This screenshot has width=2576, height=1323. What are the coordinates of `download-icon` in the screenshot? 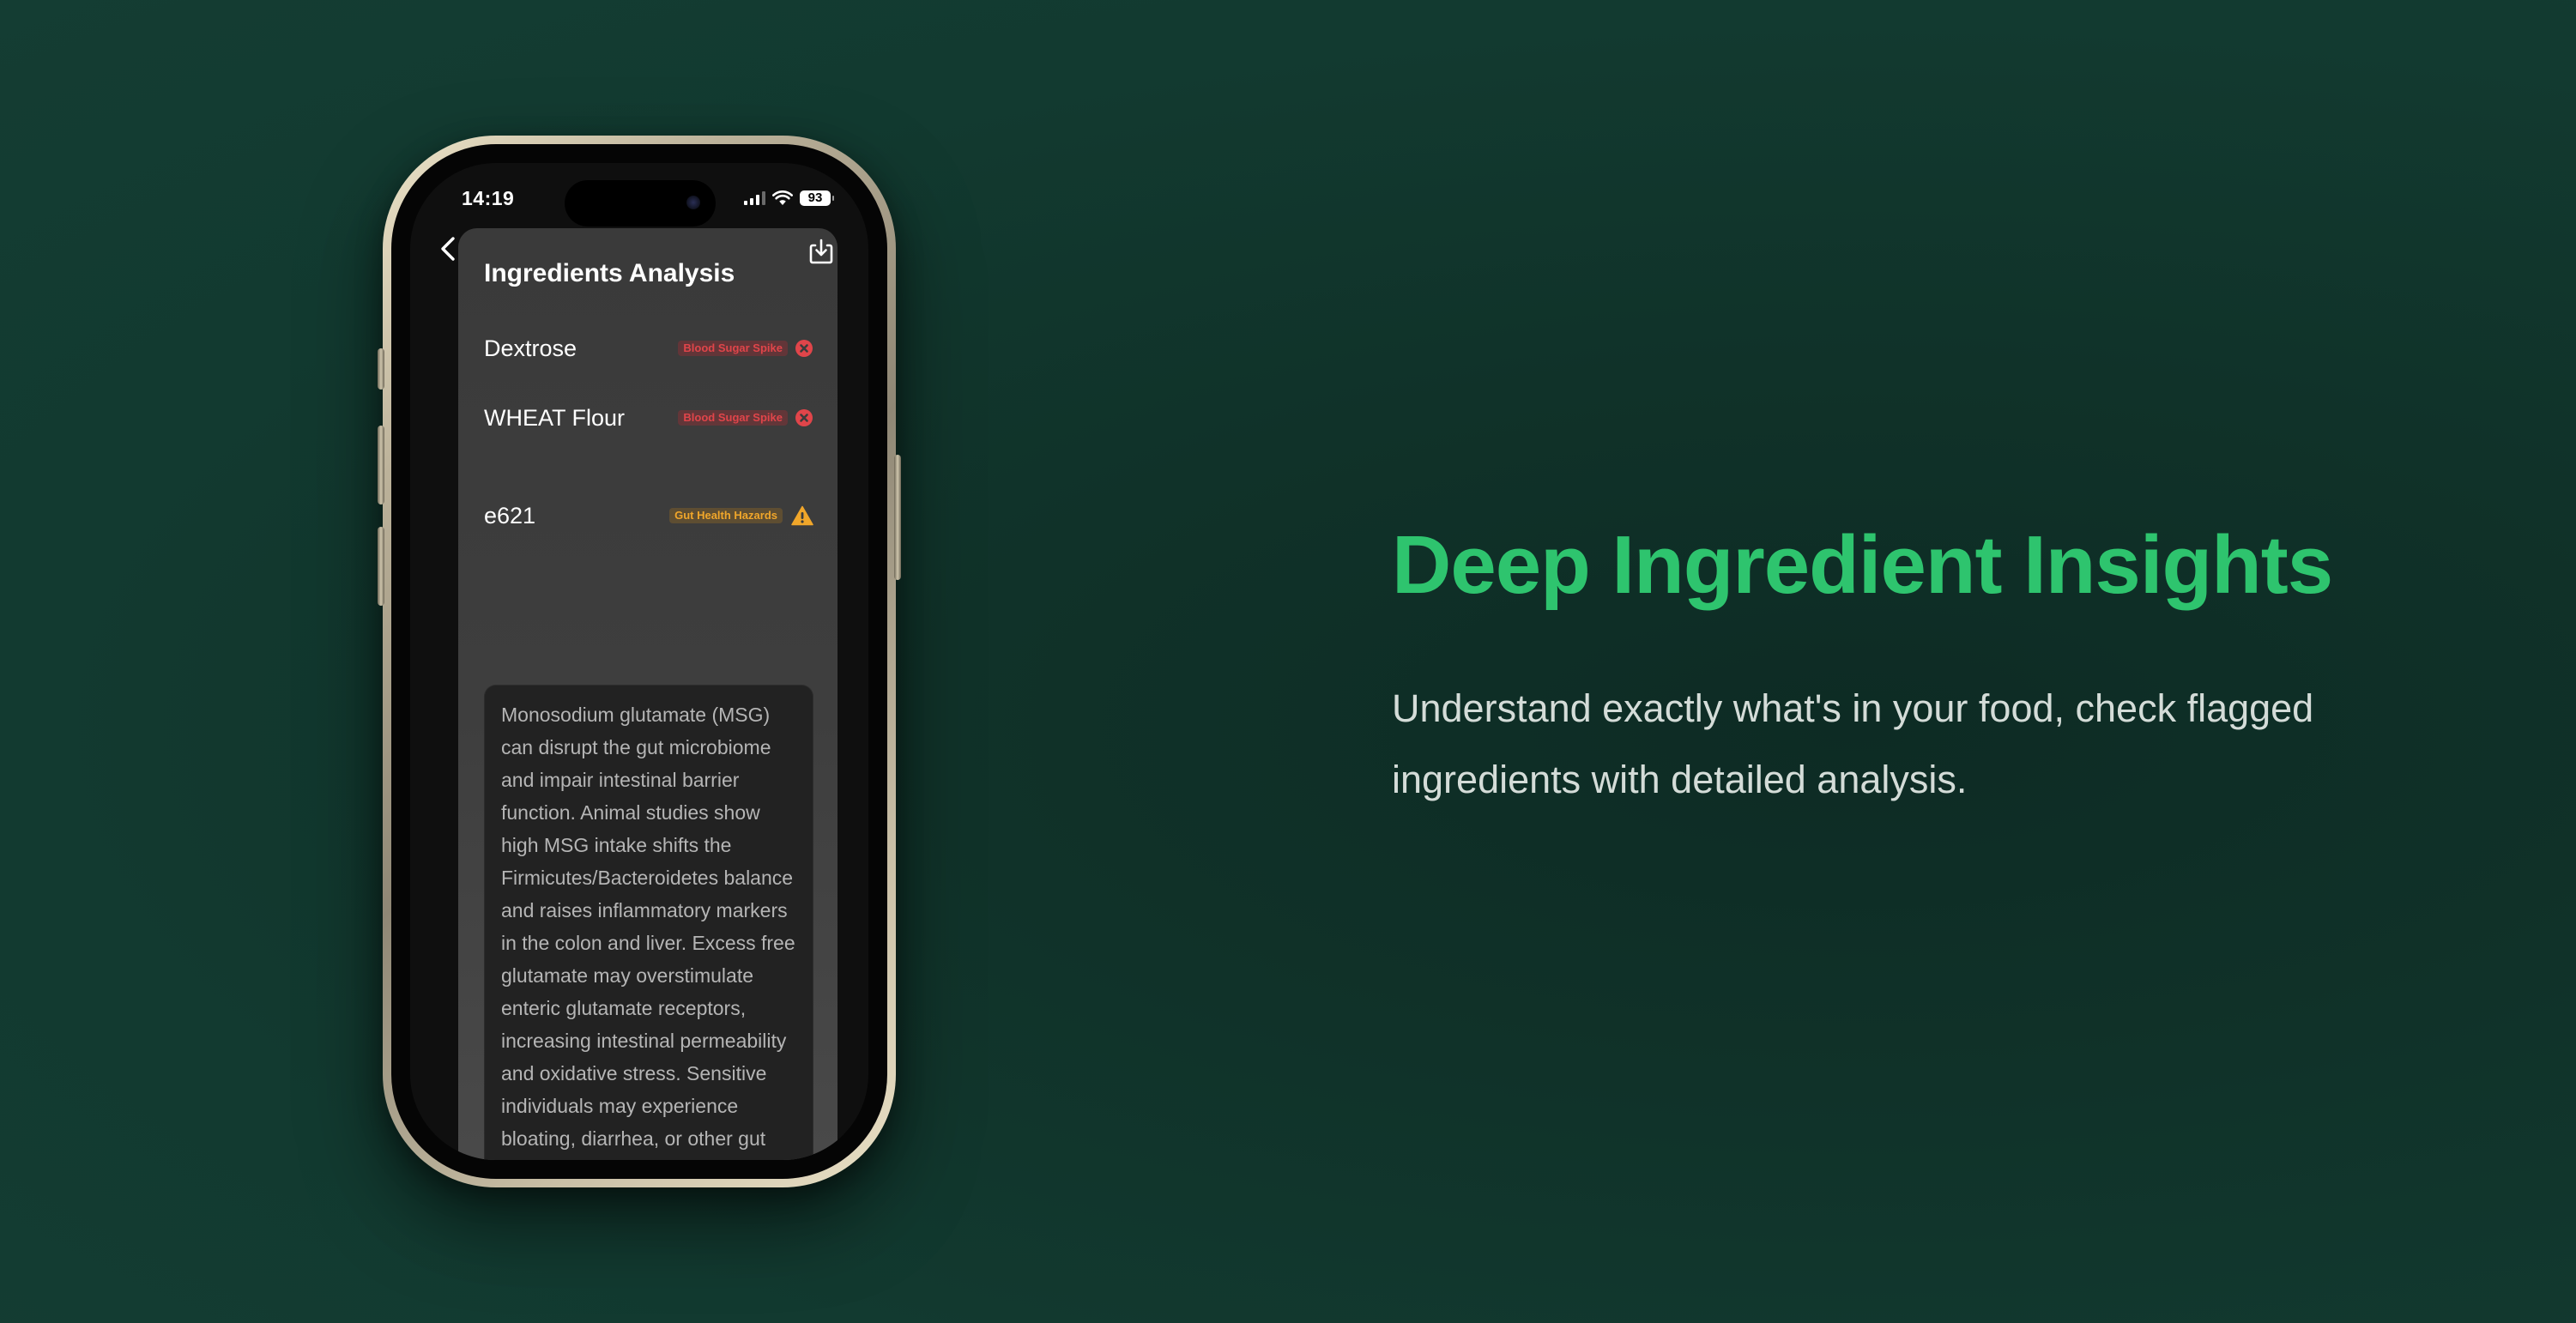 It's located at (821, 250).